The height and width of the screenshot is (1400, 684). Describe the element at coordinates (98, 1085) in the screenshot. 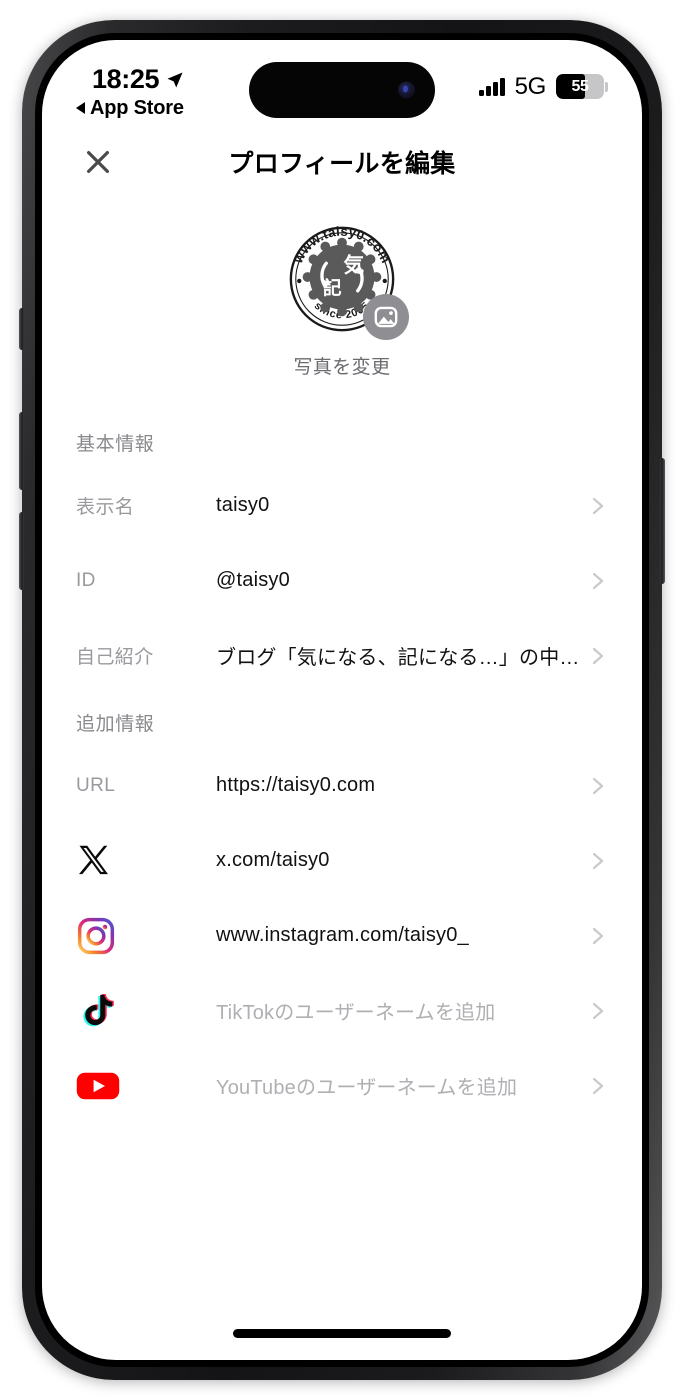

I see `youtube-logo-icon` at that location.